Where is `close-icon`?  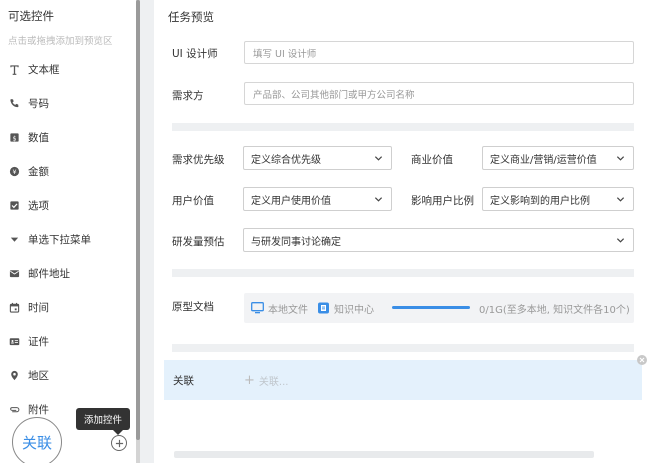 close-icon is located at coordinates (642, 360).